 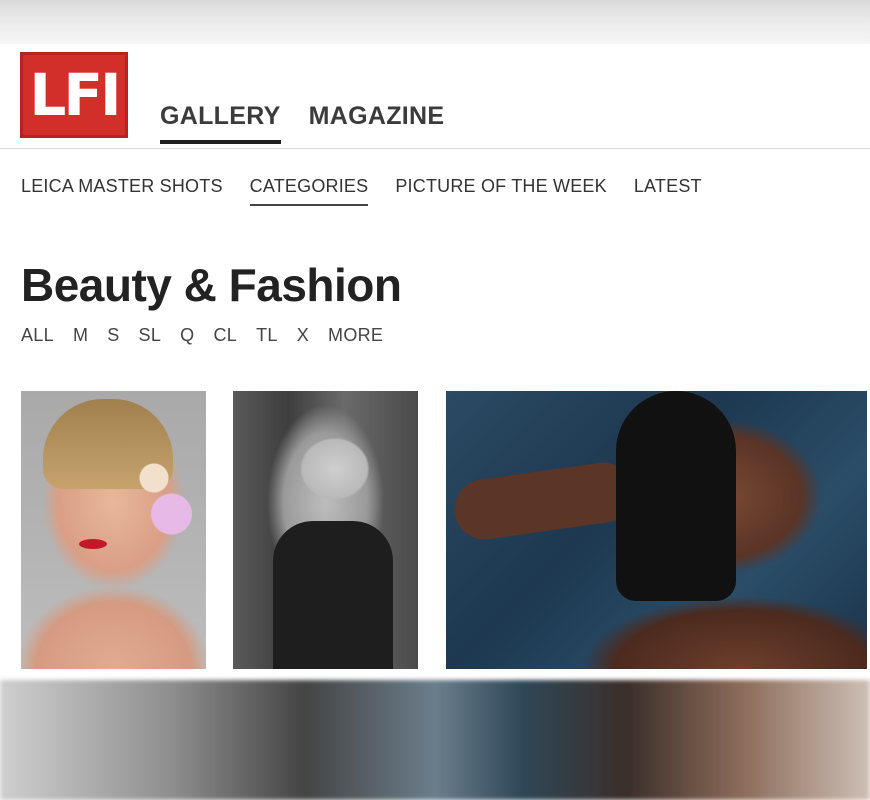 What do you see at coordinates (80, 335) in the screenshot?
I see `filter-m: M` at bounding box center [80, 335].